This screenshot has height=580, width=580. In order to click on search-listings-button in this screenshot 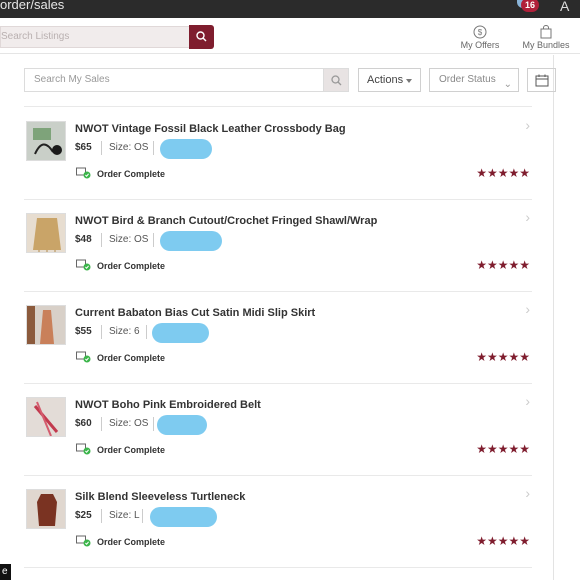, I will do `click(201, 37)`.